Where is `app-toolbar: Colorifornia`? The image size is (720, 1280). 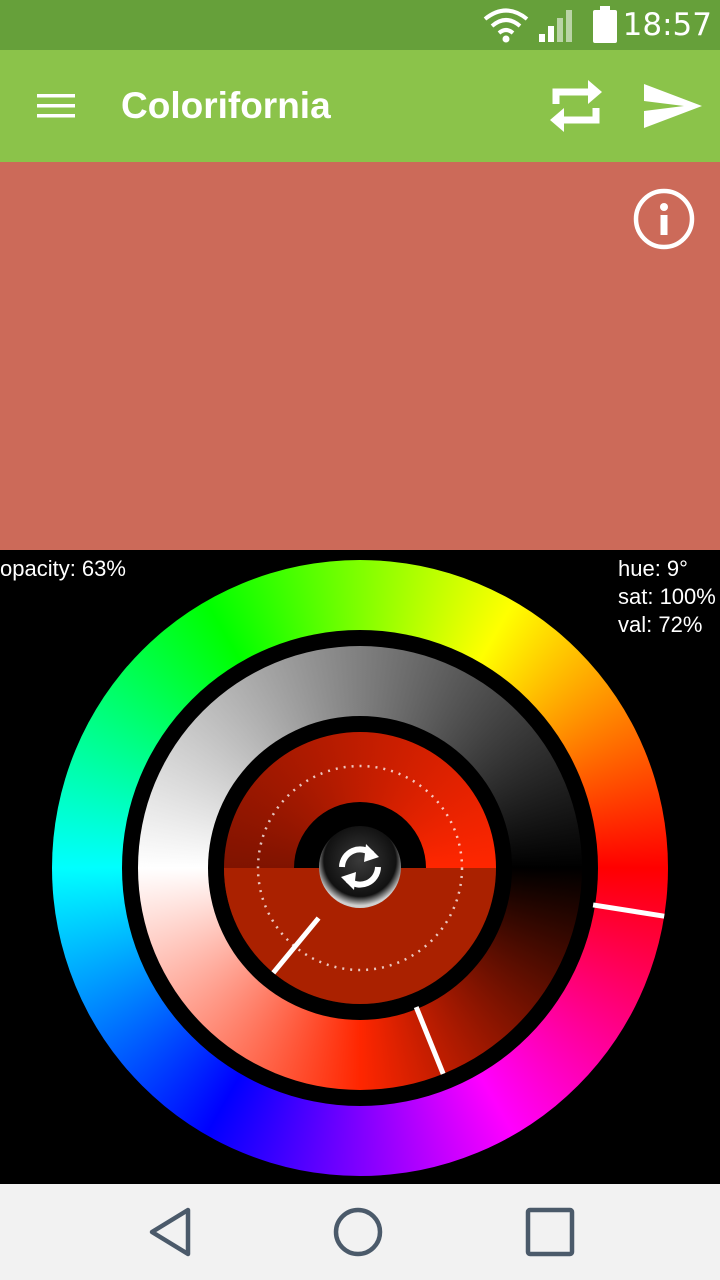
app-toolbar: Colorifornia is located at coordinates (360, 106).